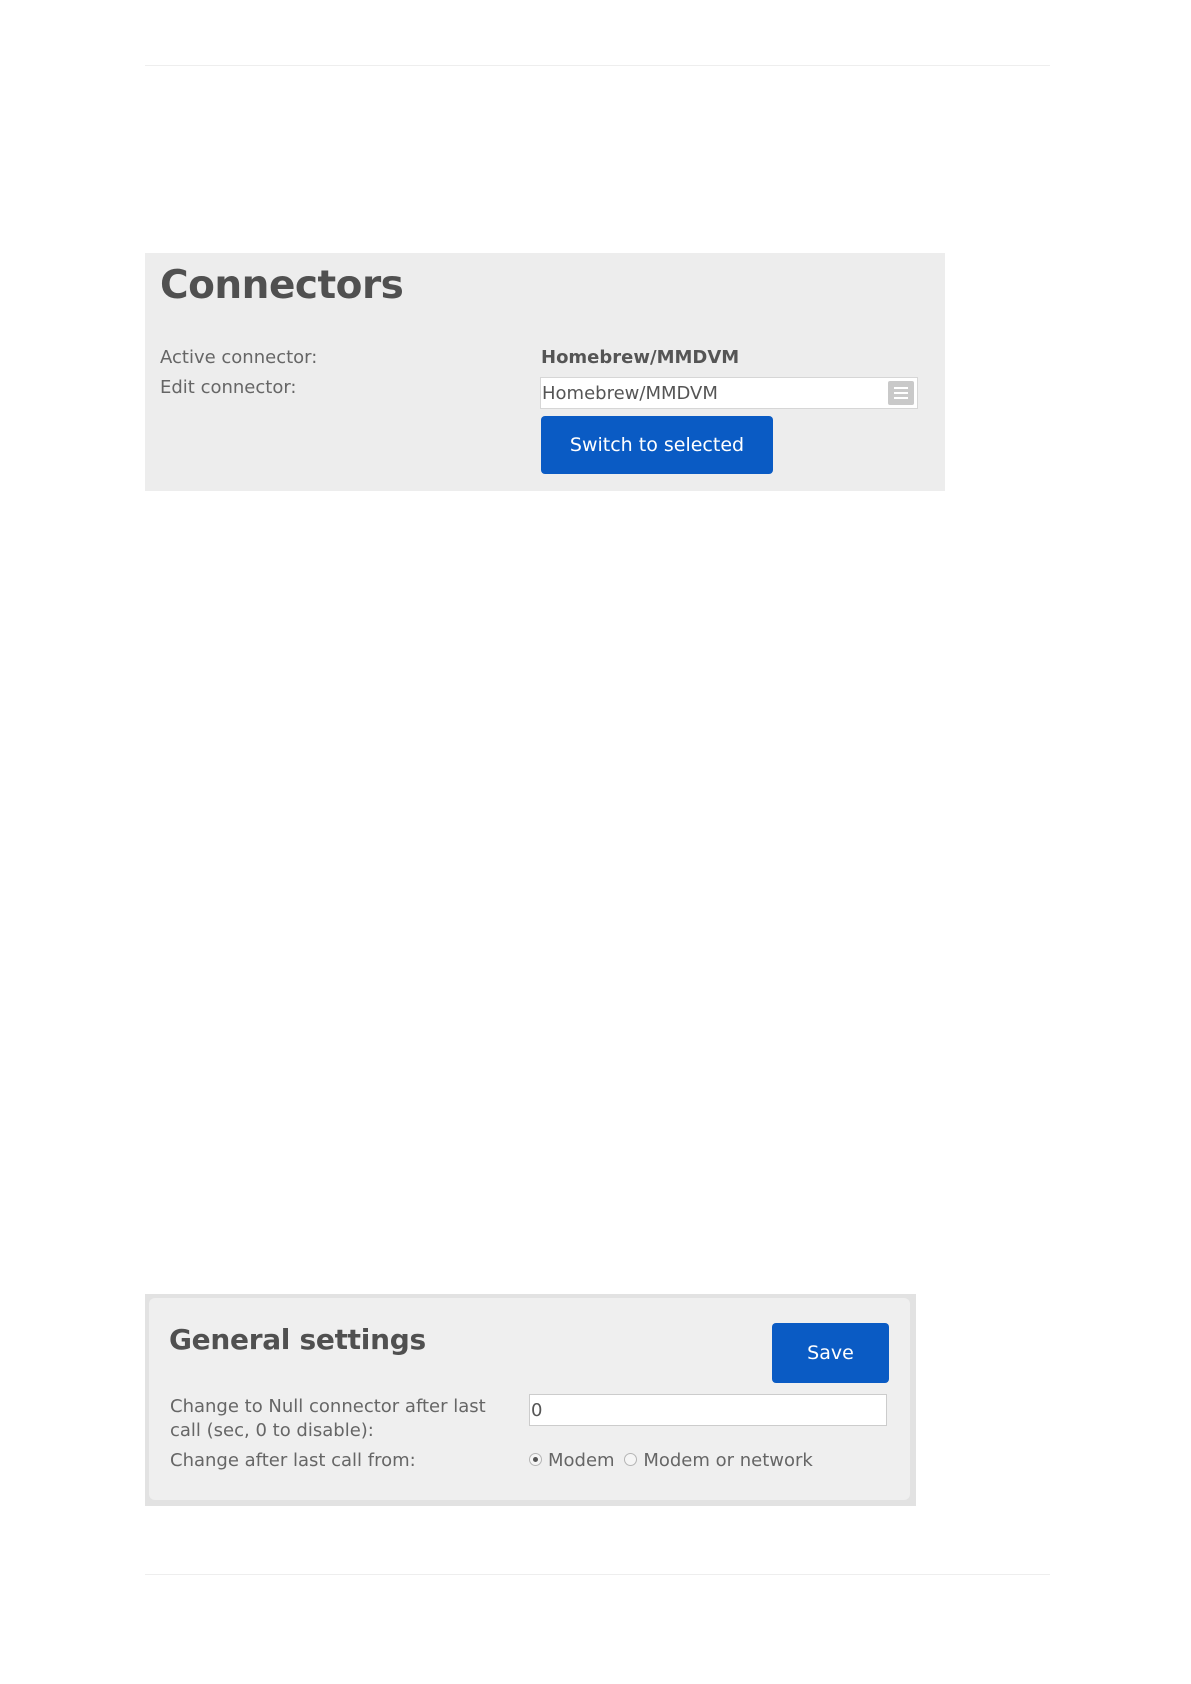  I want to click on radio-unchecked-icon, so click(631, 1459).